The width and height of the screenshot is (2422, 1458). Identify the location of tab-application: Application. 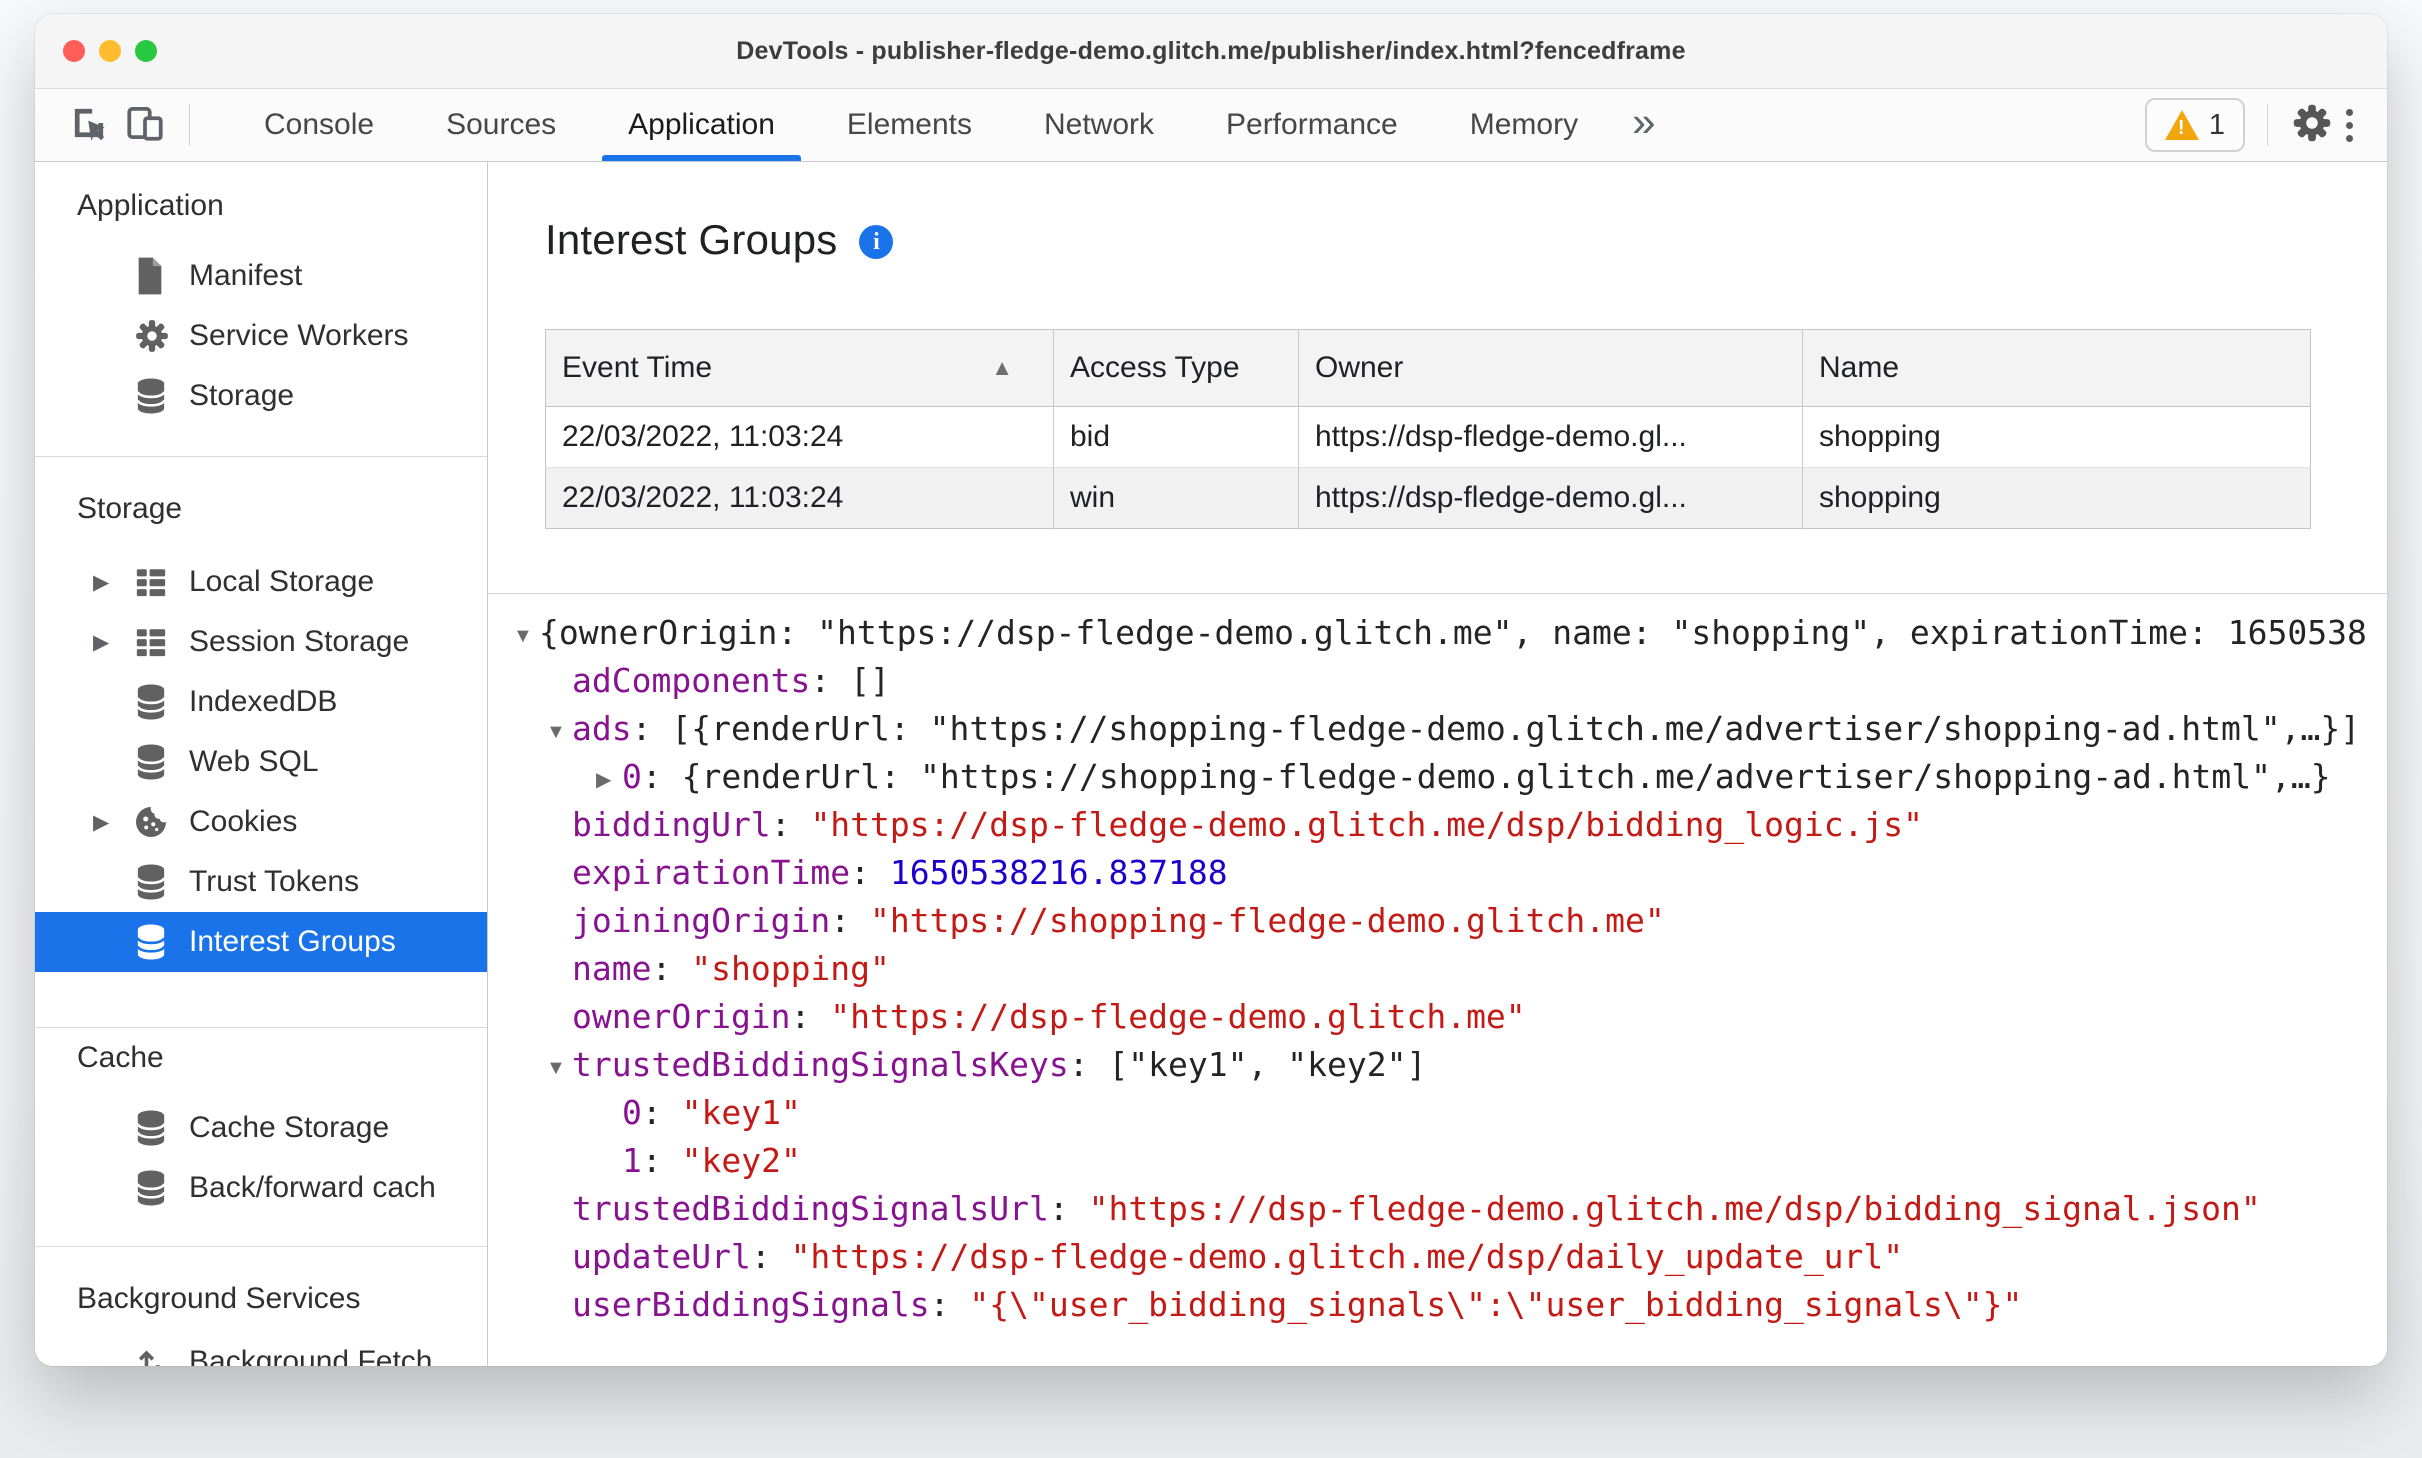
(701, 125).